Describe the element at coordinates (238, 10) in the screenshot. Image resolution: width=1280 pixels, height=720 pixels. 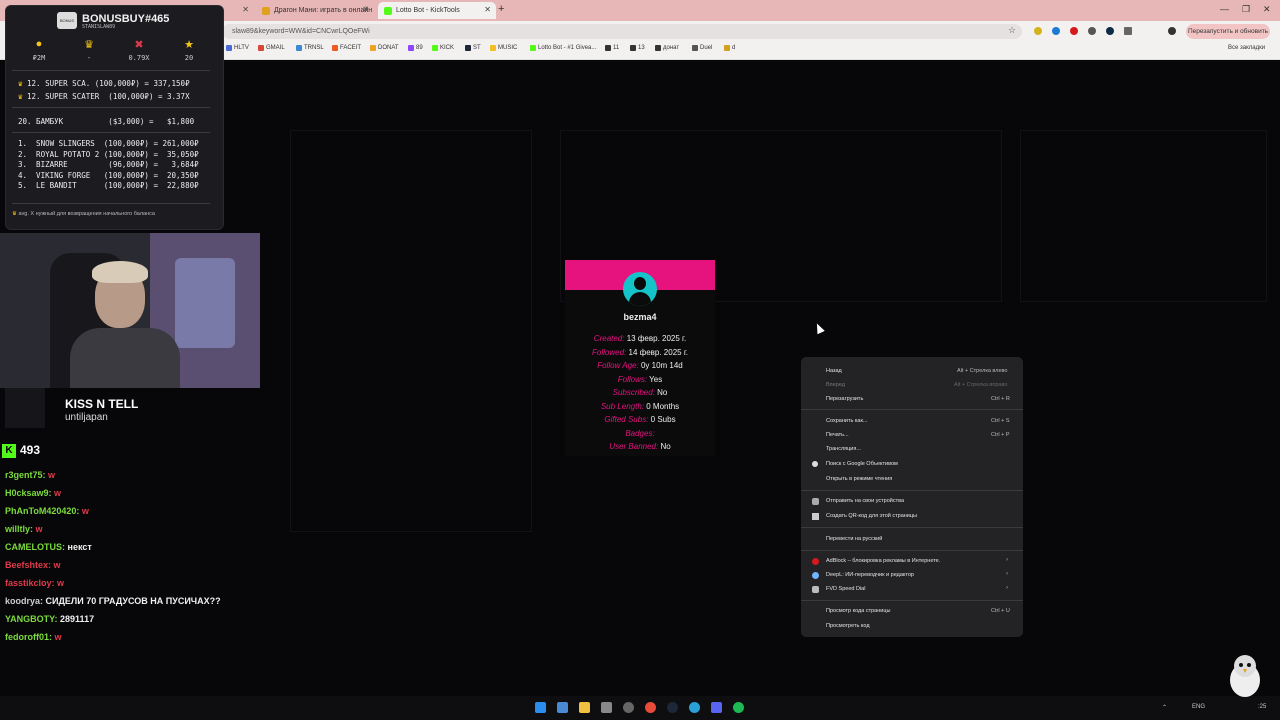
I see `tab-1: ✕` at that location.